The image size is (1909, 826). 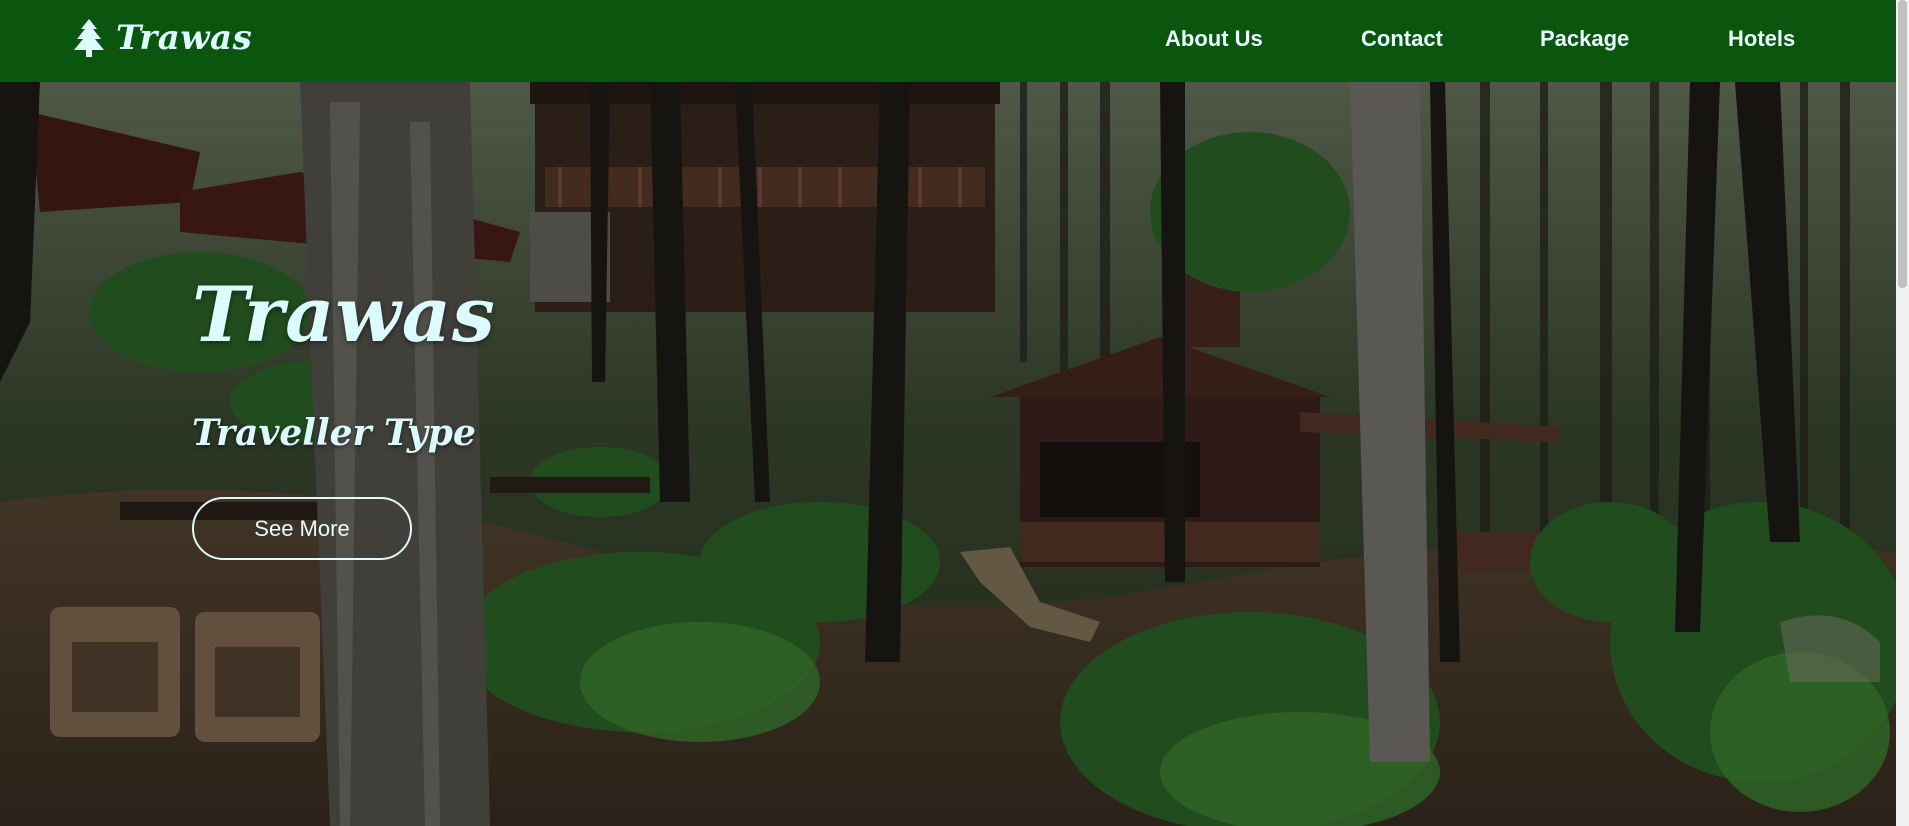 I want to click on nav-link-about-us: About Us, so click(x=1214, y=39).